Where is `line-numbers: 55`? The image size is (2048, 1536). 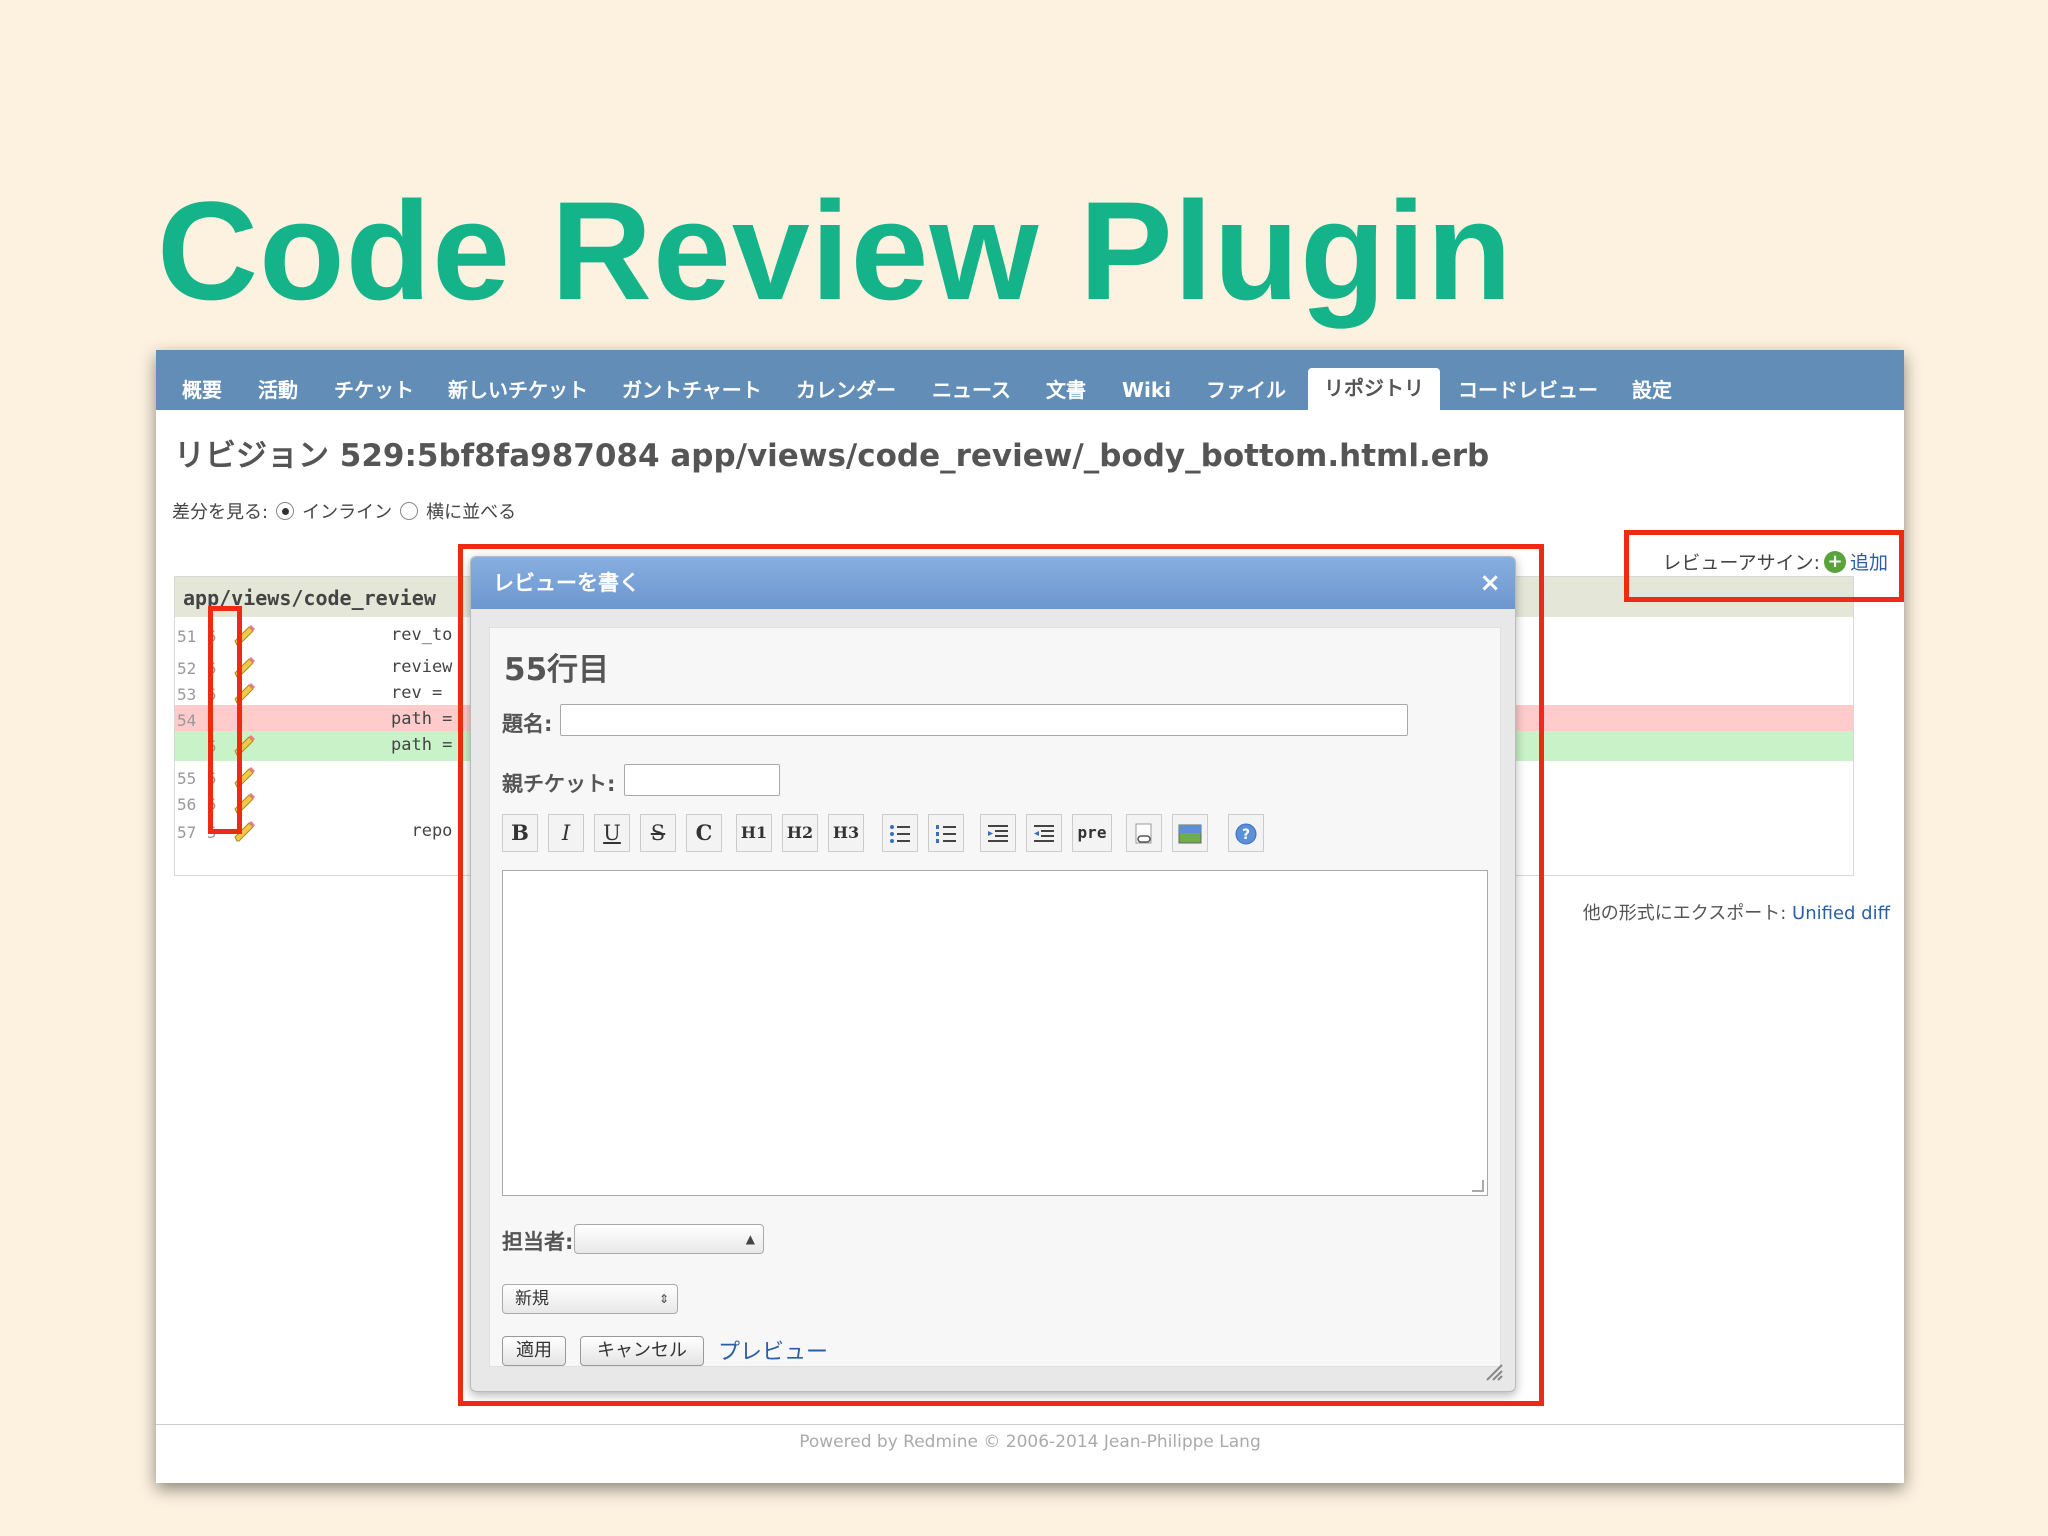
line-numbers: 55 is located at coordinates (187, 778).